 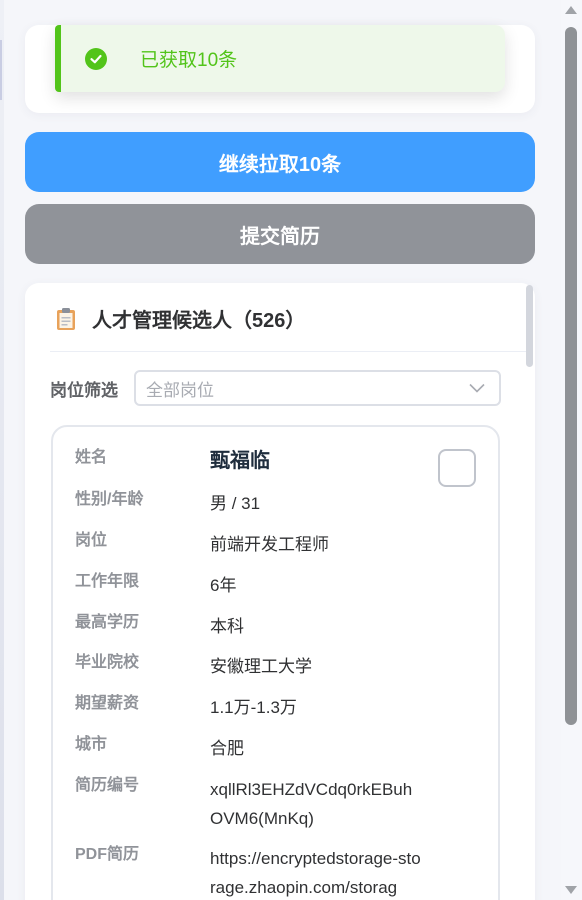 I want to click on field-value: xqllRl3EHZdVCdq0rkEBuhOVM6(MnKq), so click(x=311, y=804).